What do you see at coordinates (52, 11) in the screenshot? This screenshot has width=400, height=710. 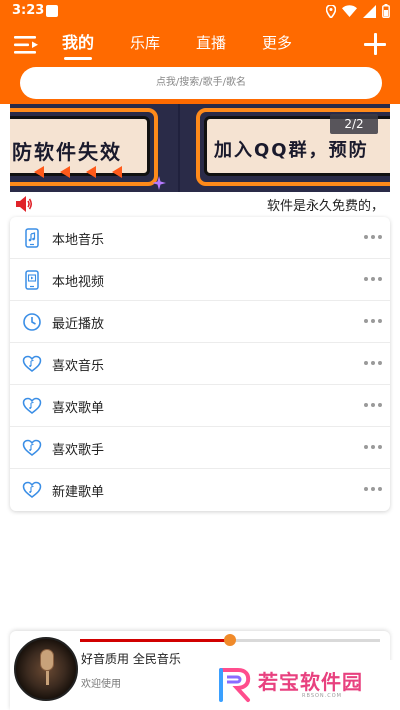 I see `notification-icon` at bounding box center [52, 11].